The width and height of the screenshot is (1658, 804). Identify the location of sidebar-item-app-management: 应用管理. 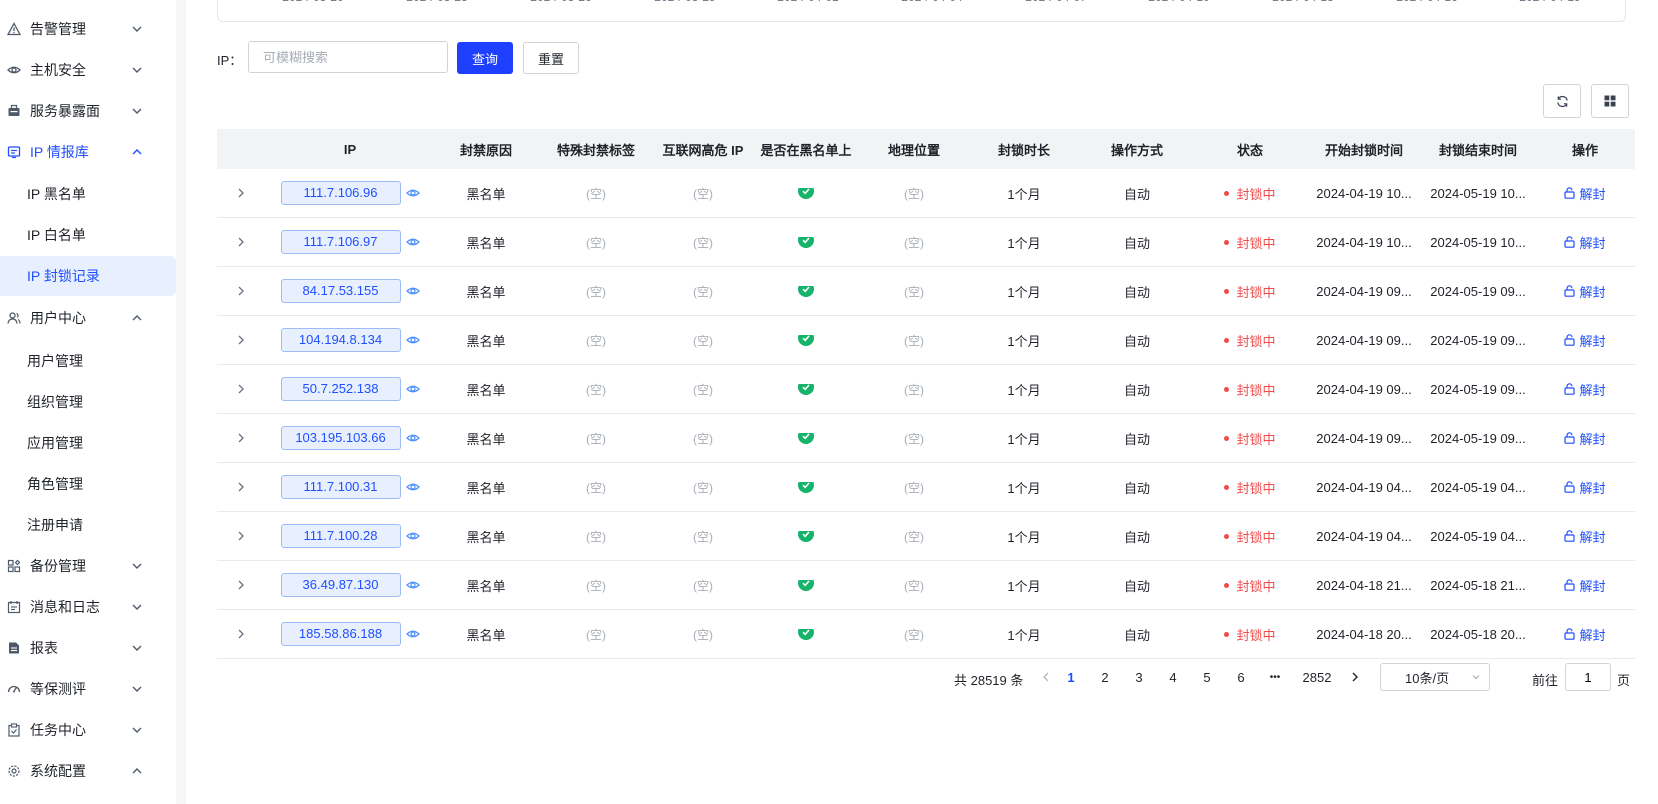
(88, 443).